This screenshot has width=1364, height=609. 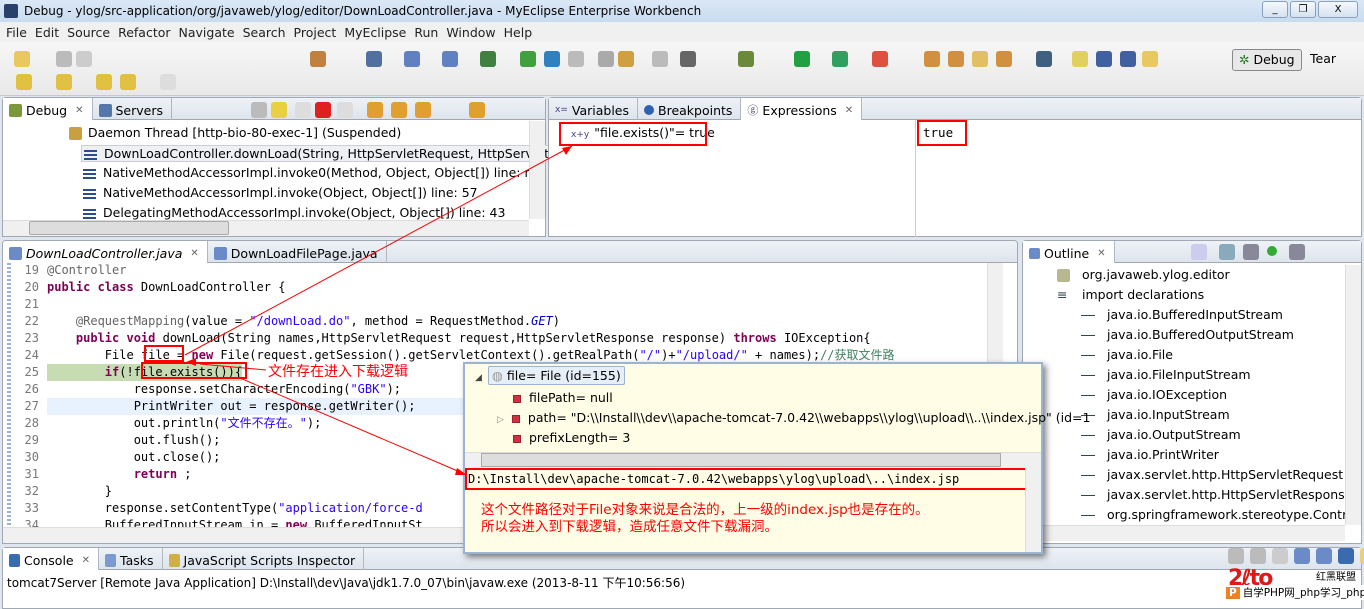 What do you see at coordinates (1236, 556) in the screenshot?
I see `remove-launch-icon` at bounding box center [1236, 556].